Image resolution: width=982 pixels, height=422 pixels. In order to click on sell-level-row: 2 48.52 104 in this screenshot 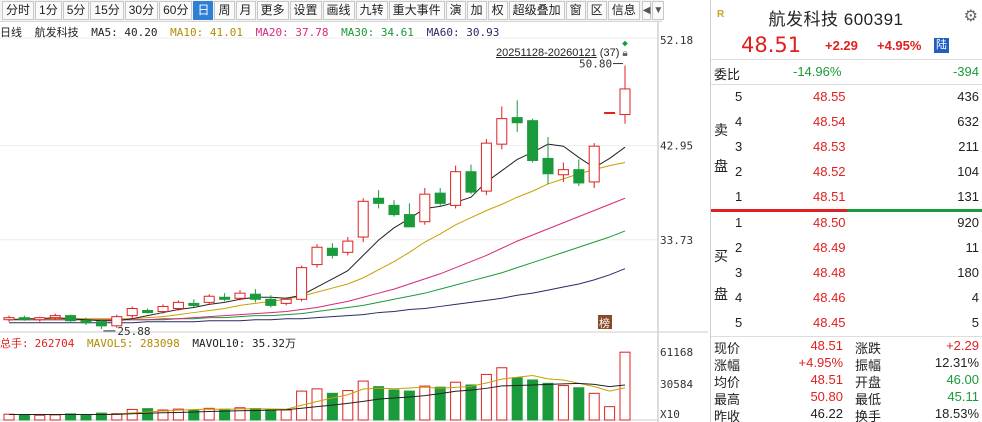, I will do `click(846, 172)`.